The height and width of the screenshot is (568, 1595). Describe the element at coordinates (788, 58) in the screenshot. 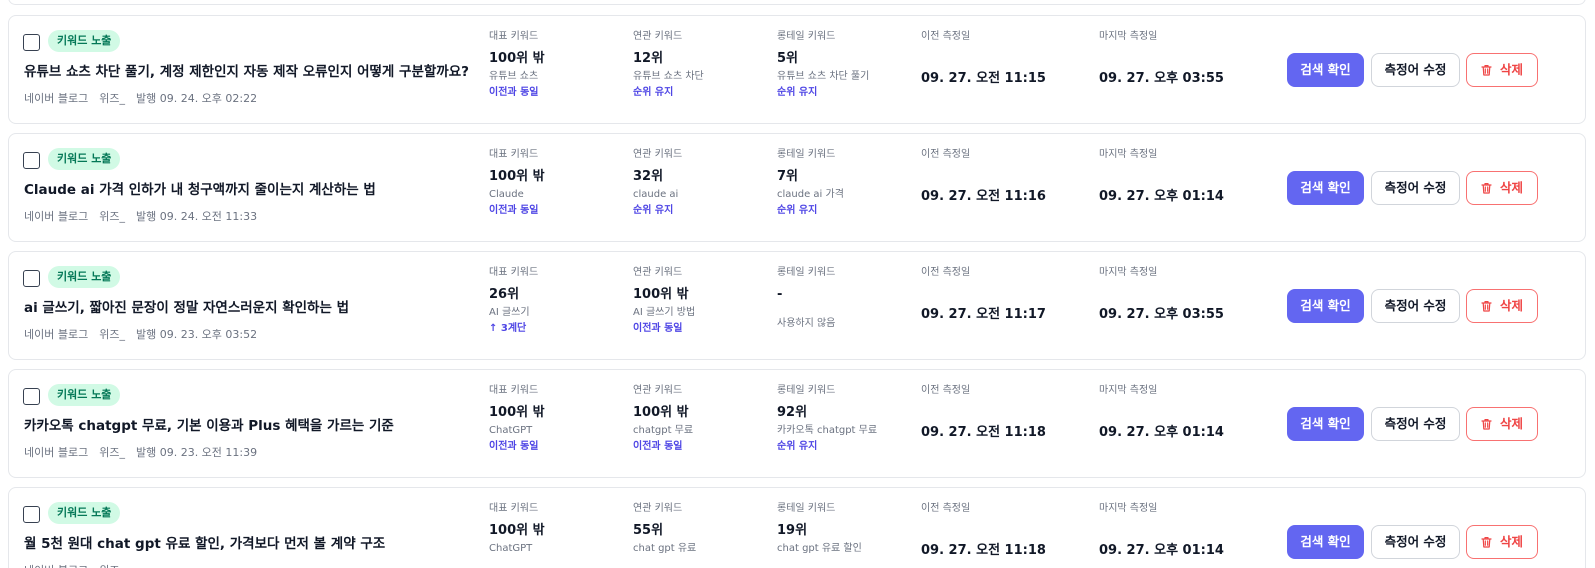

I see `longtail-keyword-rank: 5위` at that location.